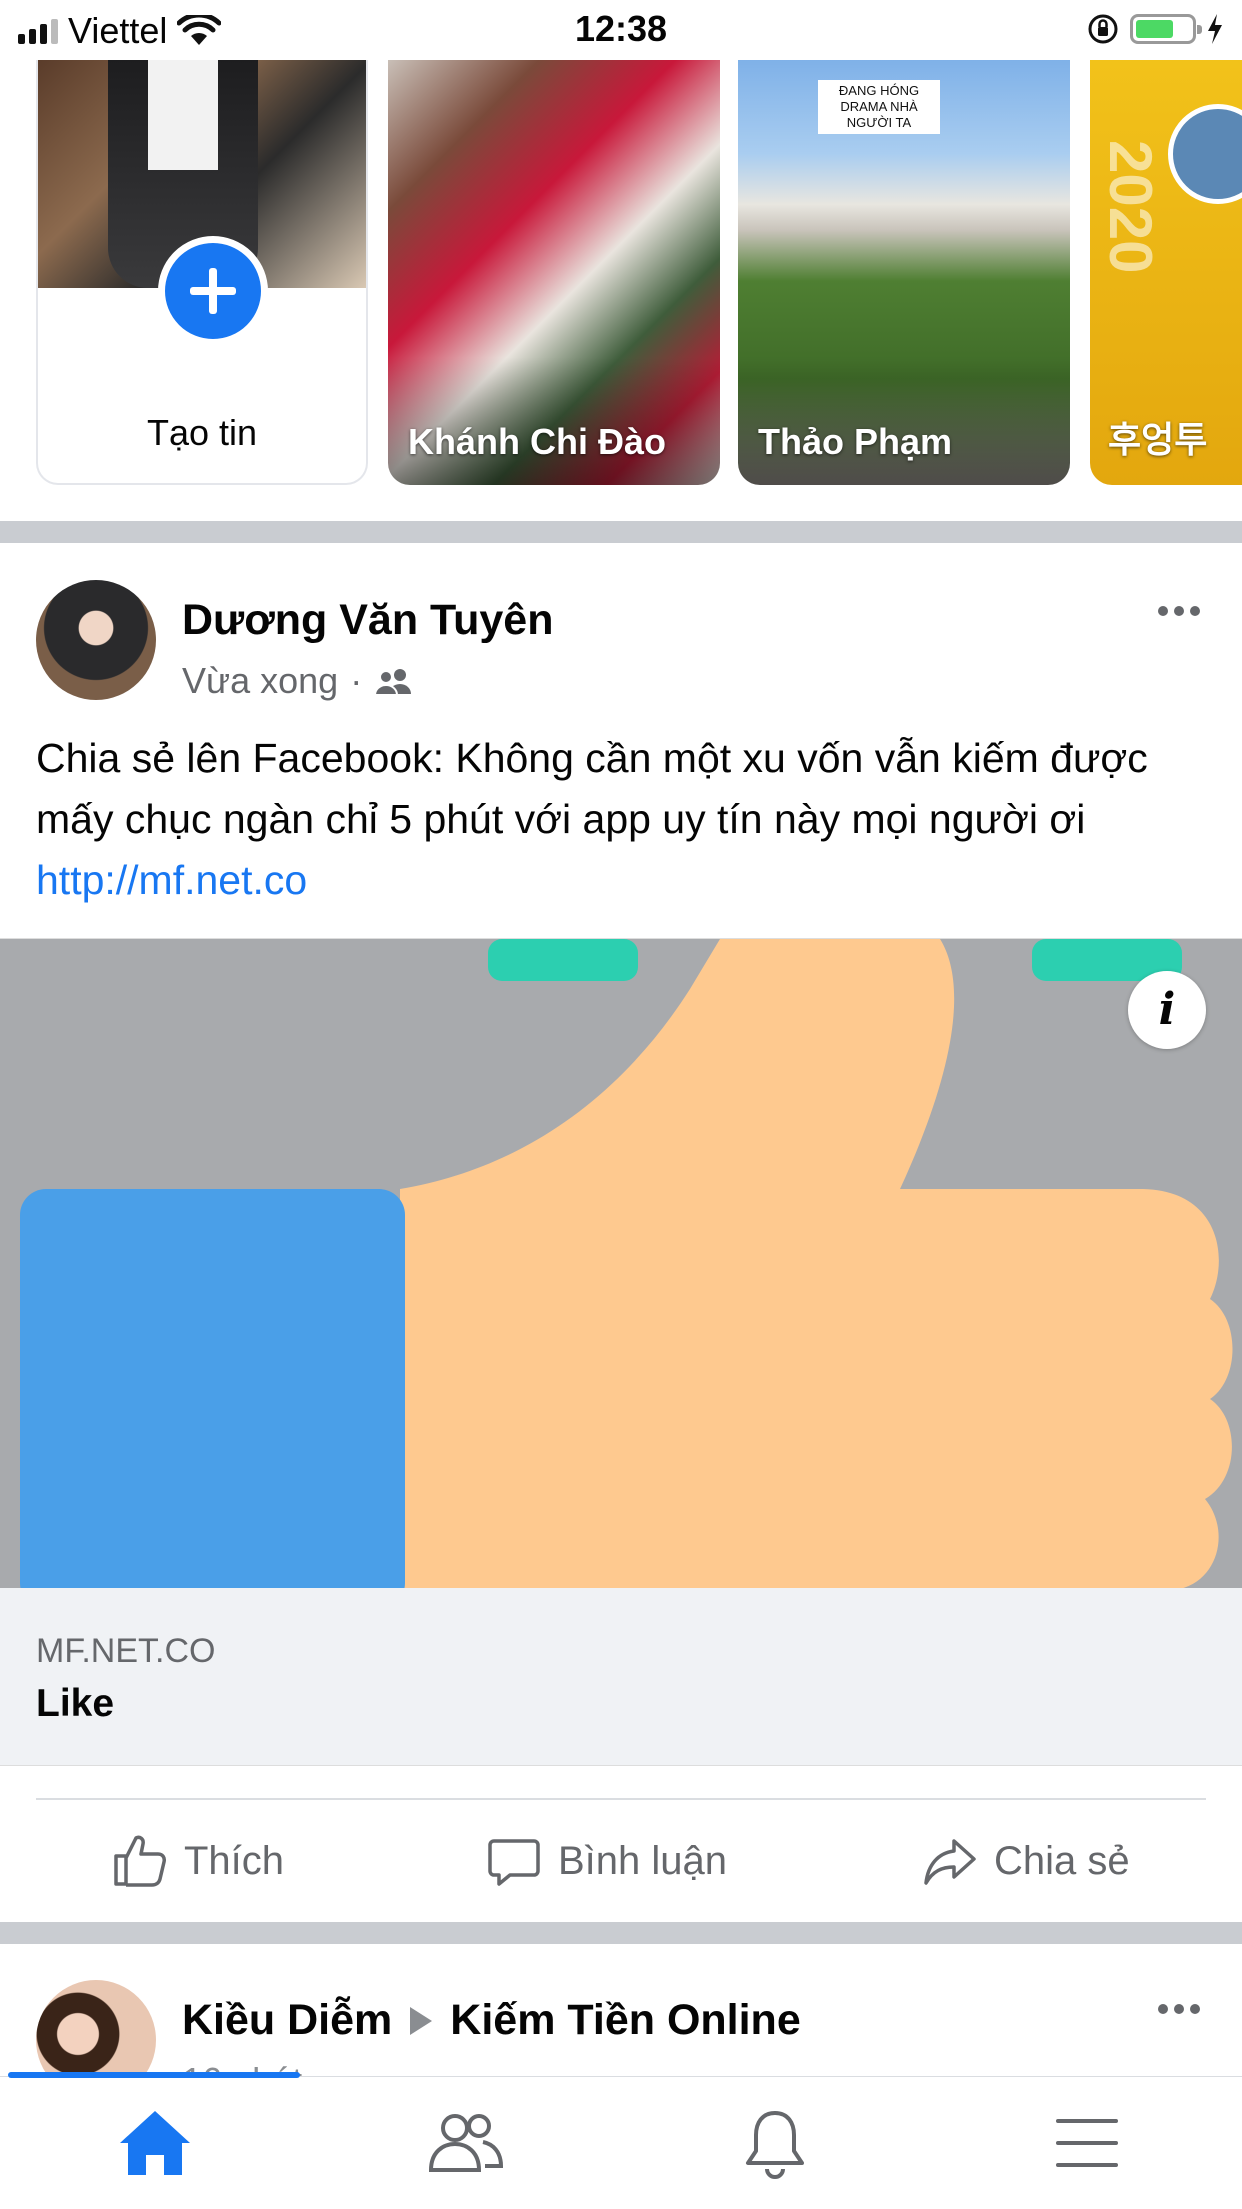 The width and height of the screenshot is (1242, 2209). I want to click on tab-home, so click(155, 2143).